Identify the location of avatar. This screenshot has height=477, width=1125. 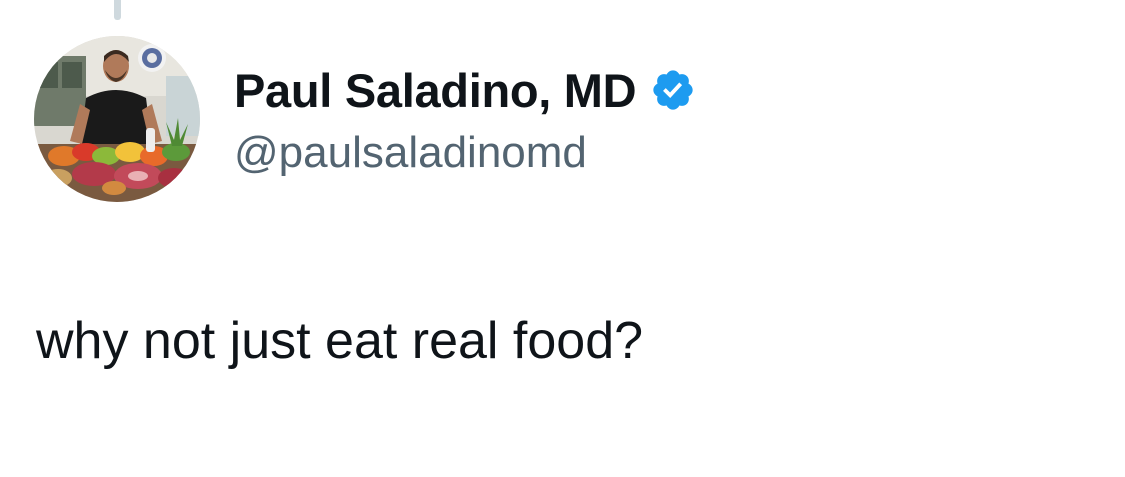
(117, 119).